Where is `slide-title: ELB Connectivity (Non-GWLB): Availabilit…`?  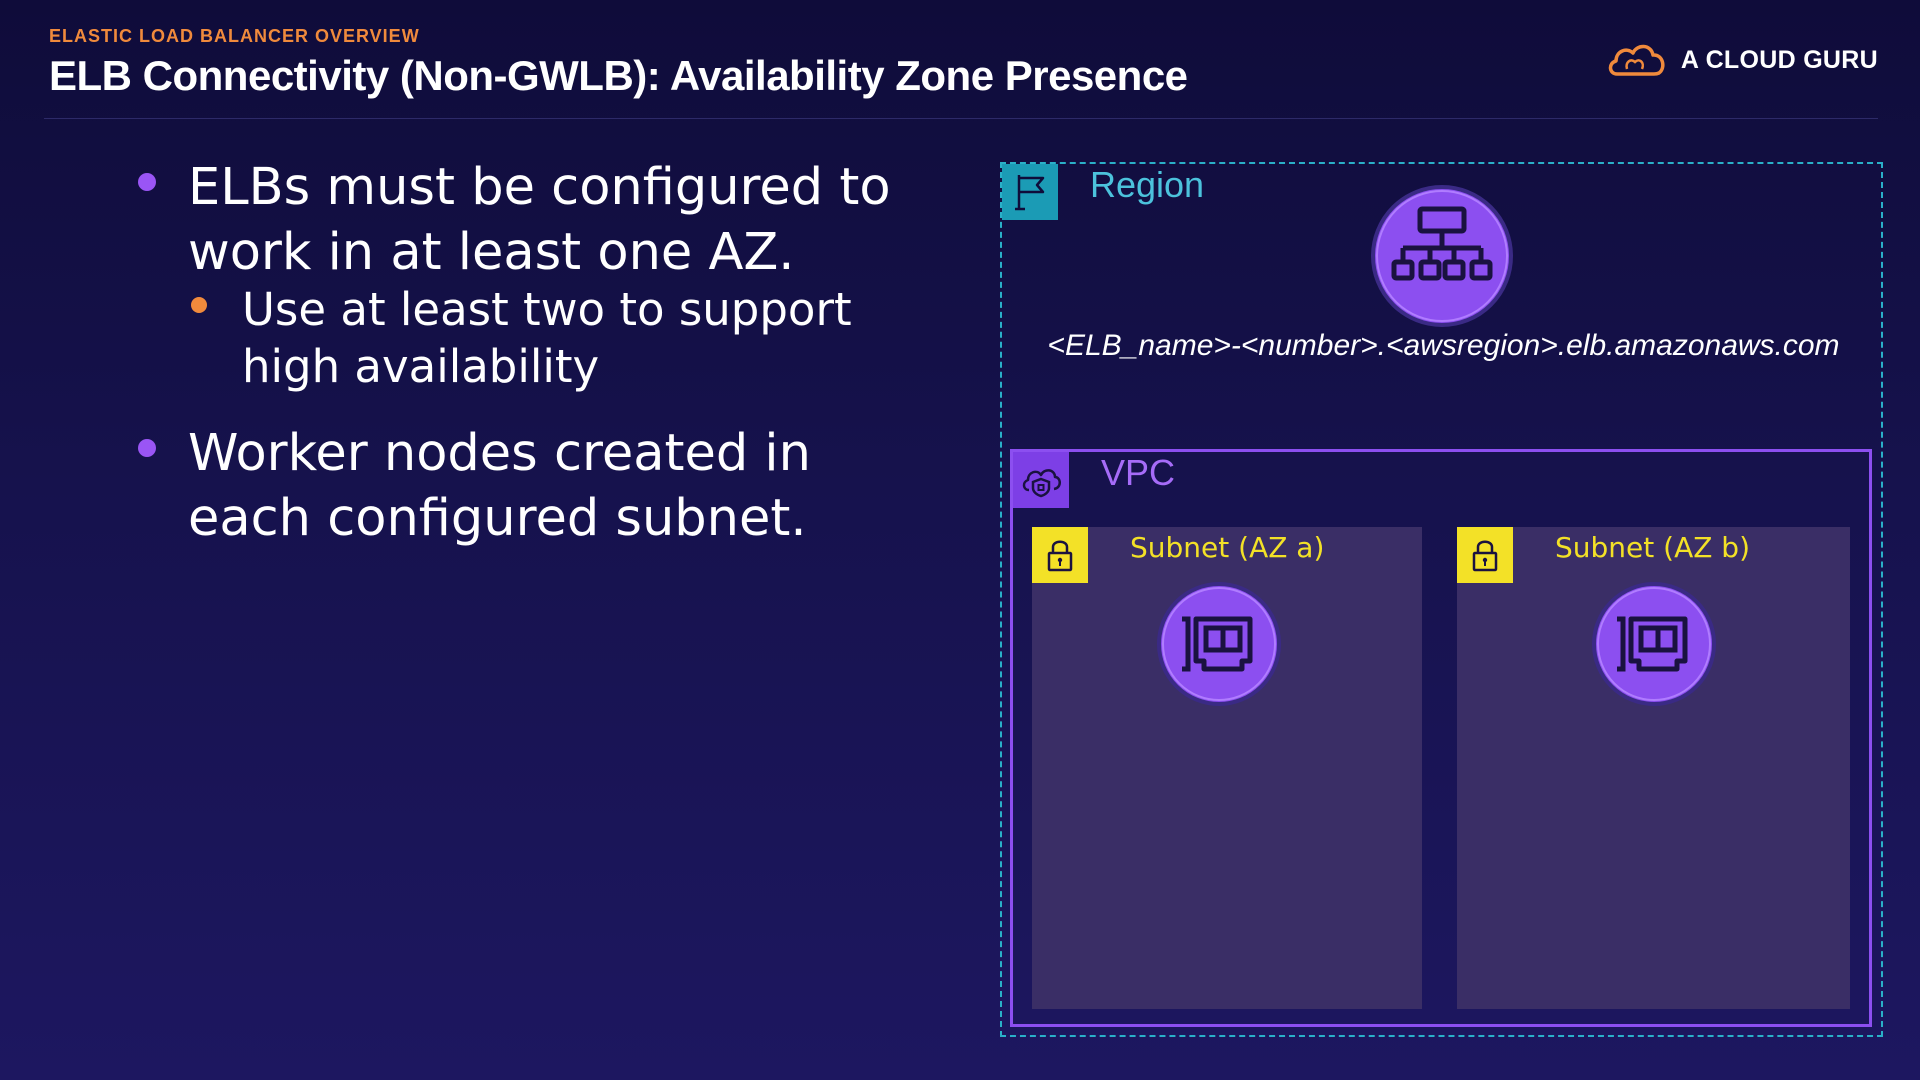 slide-title: ELB Connectivity (Non-GWLB): Availabilit… is located at coordinates (618, 75).